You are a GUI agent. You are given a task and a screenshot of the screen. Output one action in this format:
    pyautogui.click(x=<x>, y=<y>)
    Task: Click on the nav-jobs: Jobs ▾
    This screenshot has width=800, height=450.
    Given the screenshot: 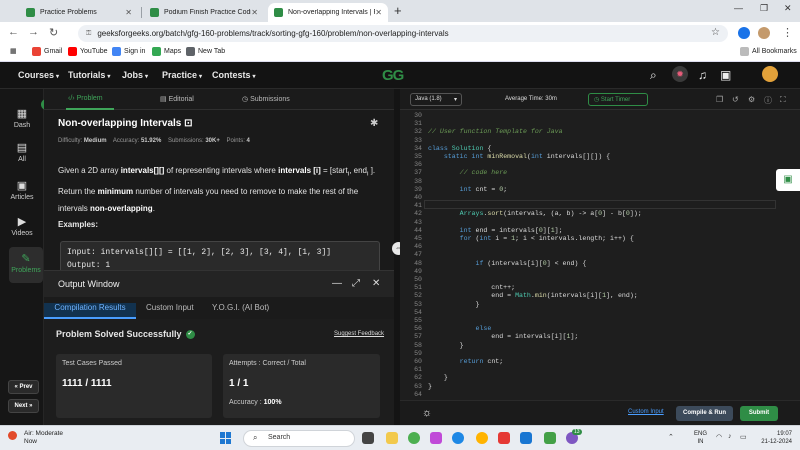 What is the action you would take?
    pyautogui.click(x=135, y=75)
    